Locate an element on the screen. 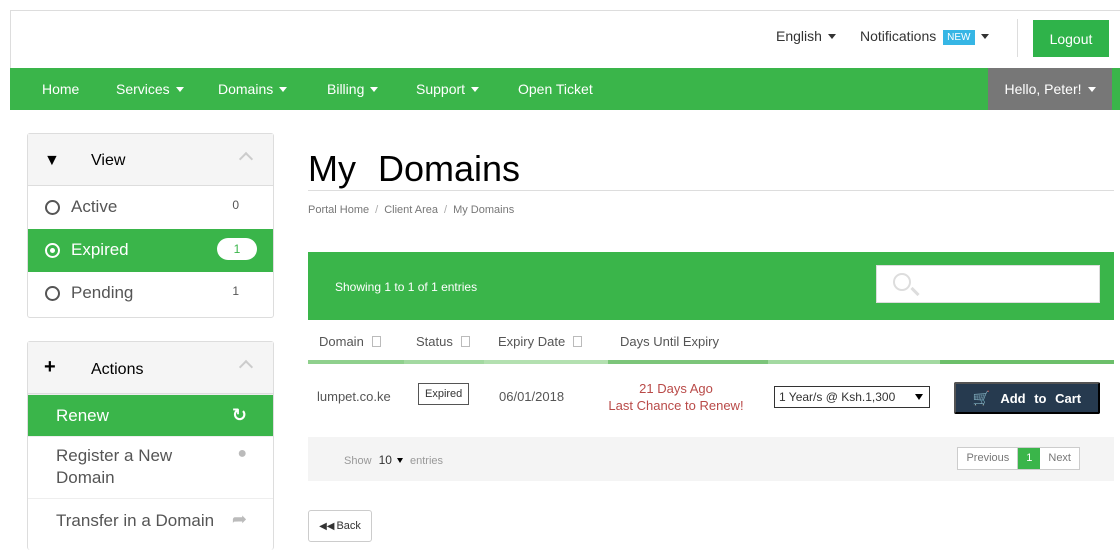 The image size is (1120, 550). renew-warning: Last Chance to Renew! is located at coordinates (676, 405).